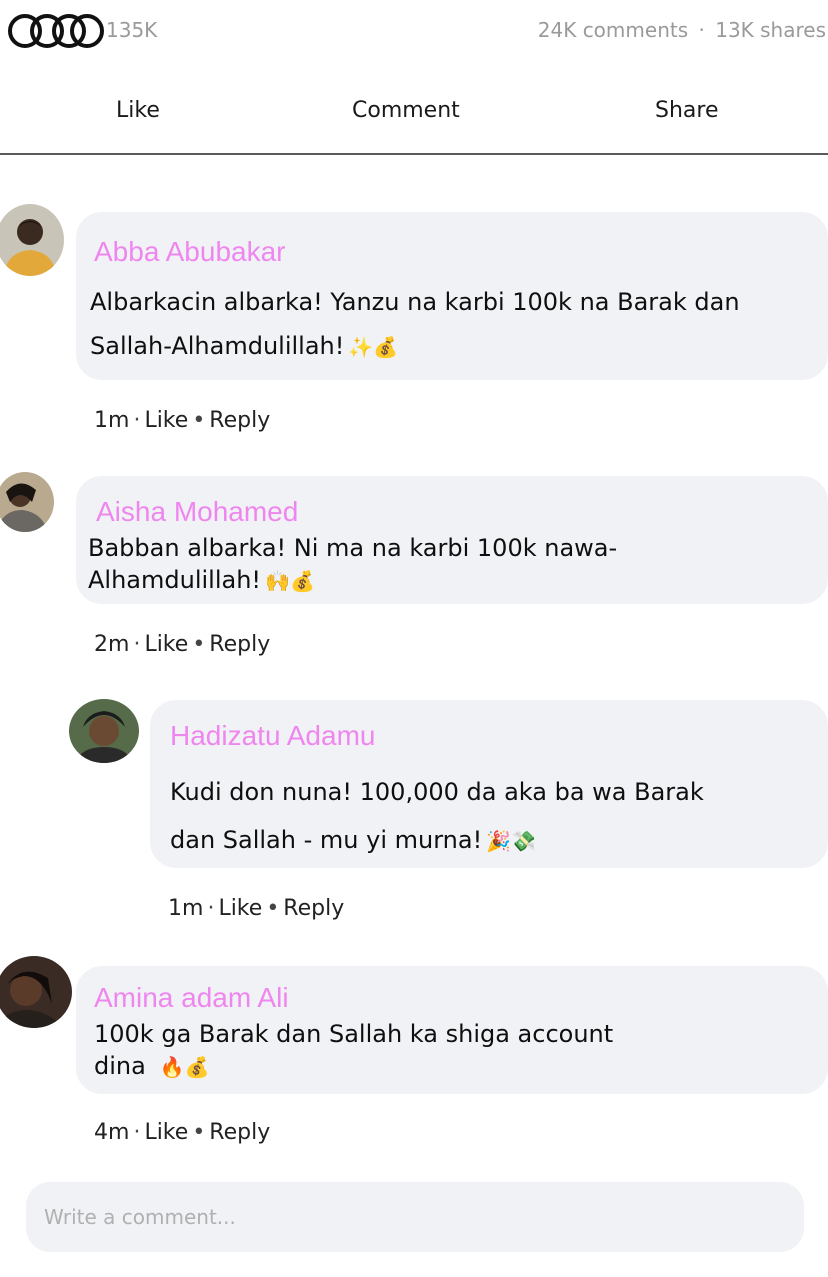 The image size is (828, 1277). I want to click on reaction-count: 135K, so click(131, 30).